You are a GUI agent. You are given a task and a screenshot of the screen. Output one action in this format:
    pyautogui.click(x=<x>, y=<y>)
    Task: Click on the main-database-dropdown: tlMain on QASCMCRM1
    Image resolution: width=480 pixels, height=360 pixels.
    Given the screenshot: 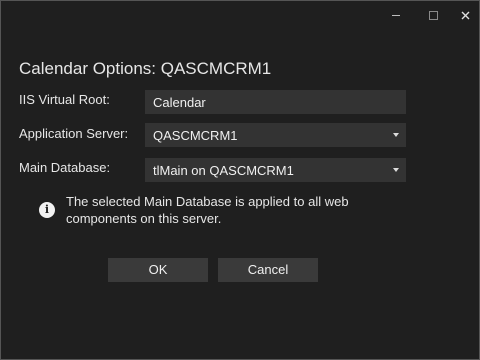 What is the action you would take?
    pyautogui.click(x=275, y=170)
    